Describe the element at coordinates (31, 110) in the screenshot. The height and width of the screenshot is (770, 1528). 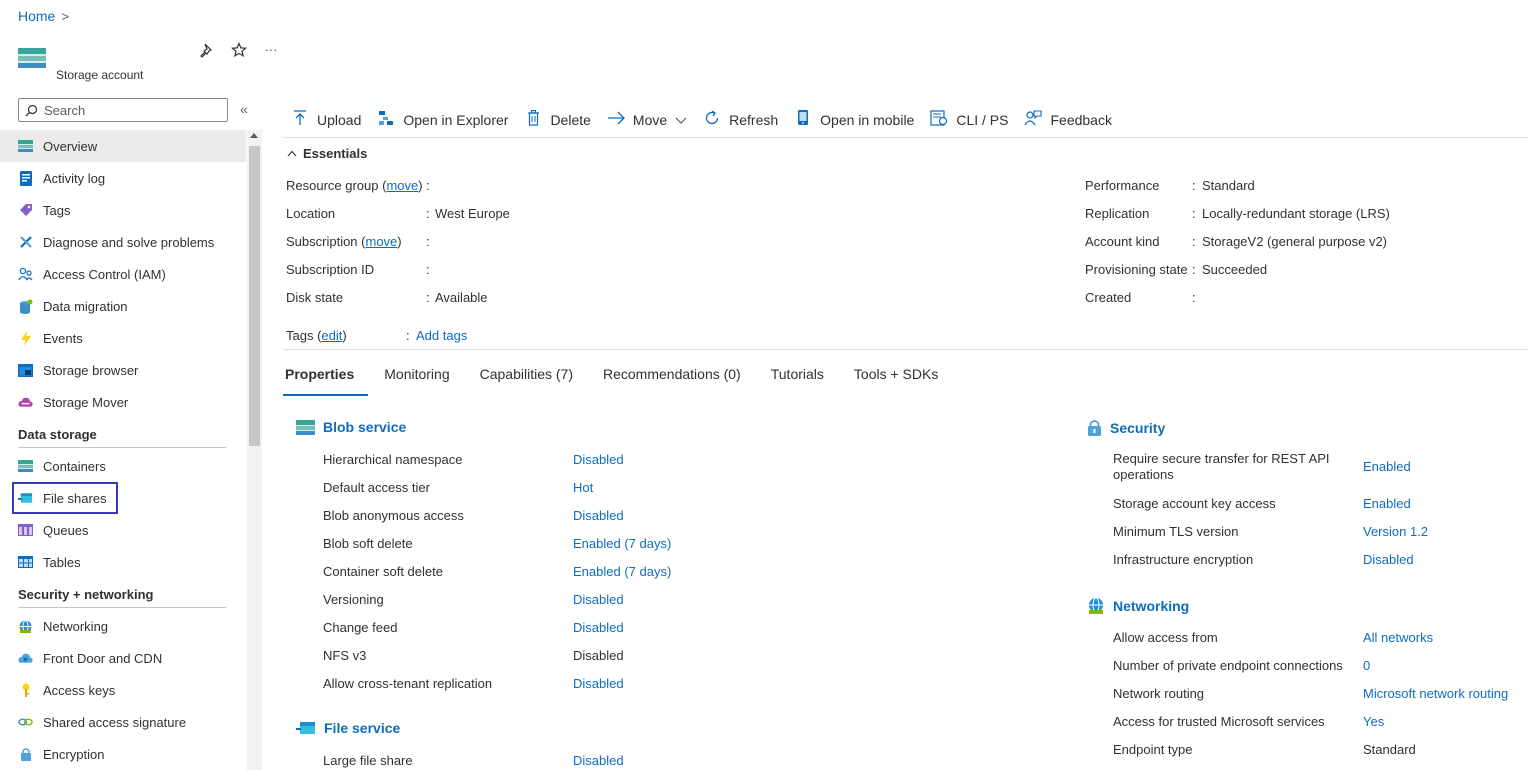
I see `search-icon` at that location.